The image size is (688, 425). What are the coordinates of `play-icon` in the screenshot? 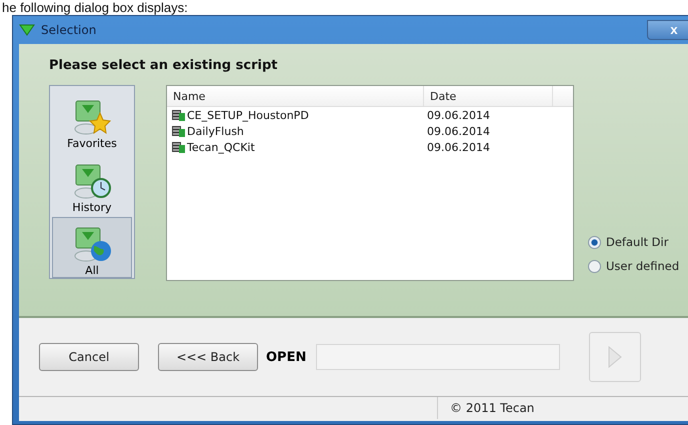 It's located at (615, 357).